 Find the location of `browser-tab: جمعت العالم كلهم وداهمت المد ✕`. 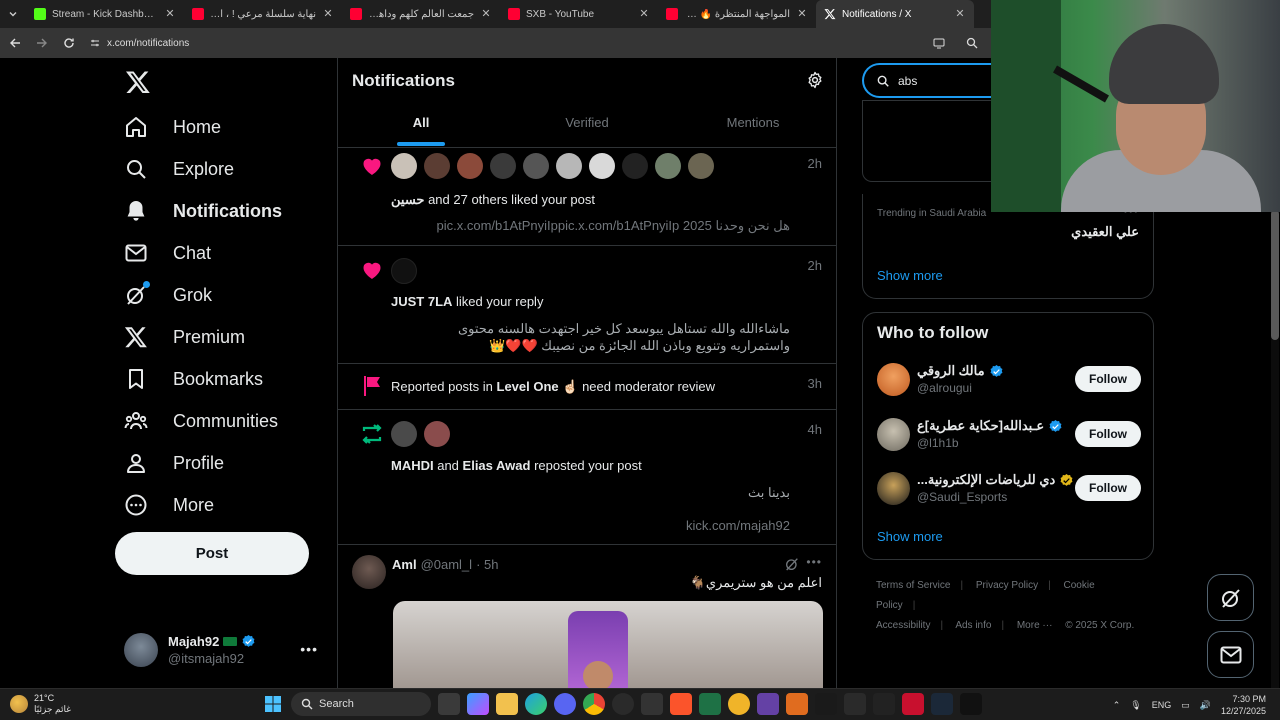

browser-tab: جمعت العالم كلهم وداهمت المد ✕ is located at coordinates (421, 14).